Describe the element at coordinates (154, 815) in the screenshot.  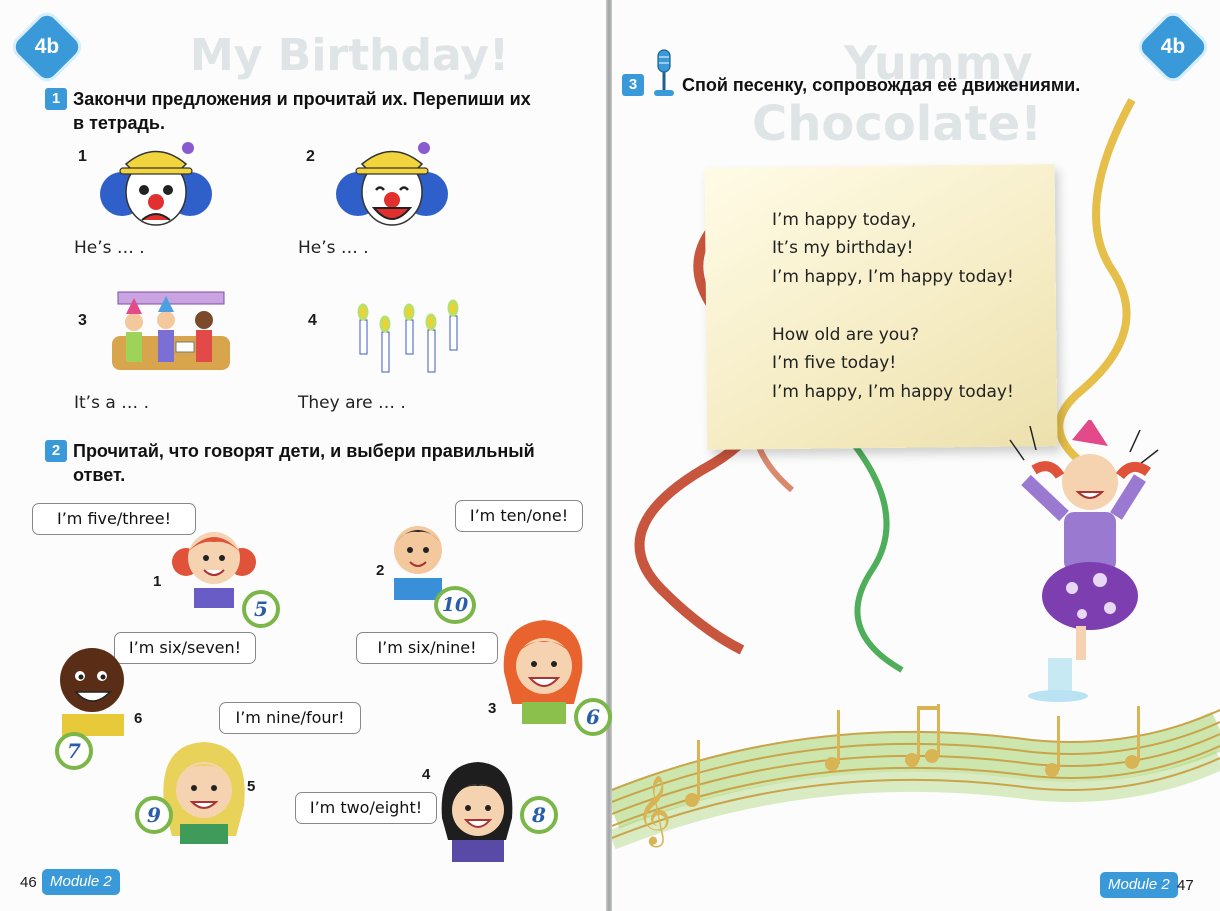
I see `kid-5-age: 9` at that location.